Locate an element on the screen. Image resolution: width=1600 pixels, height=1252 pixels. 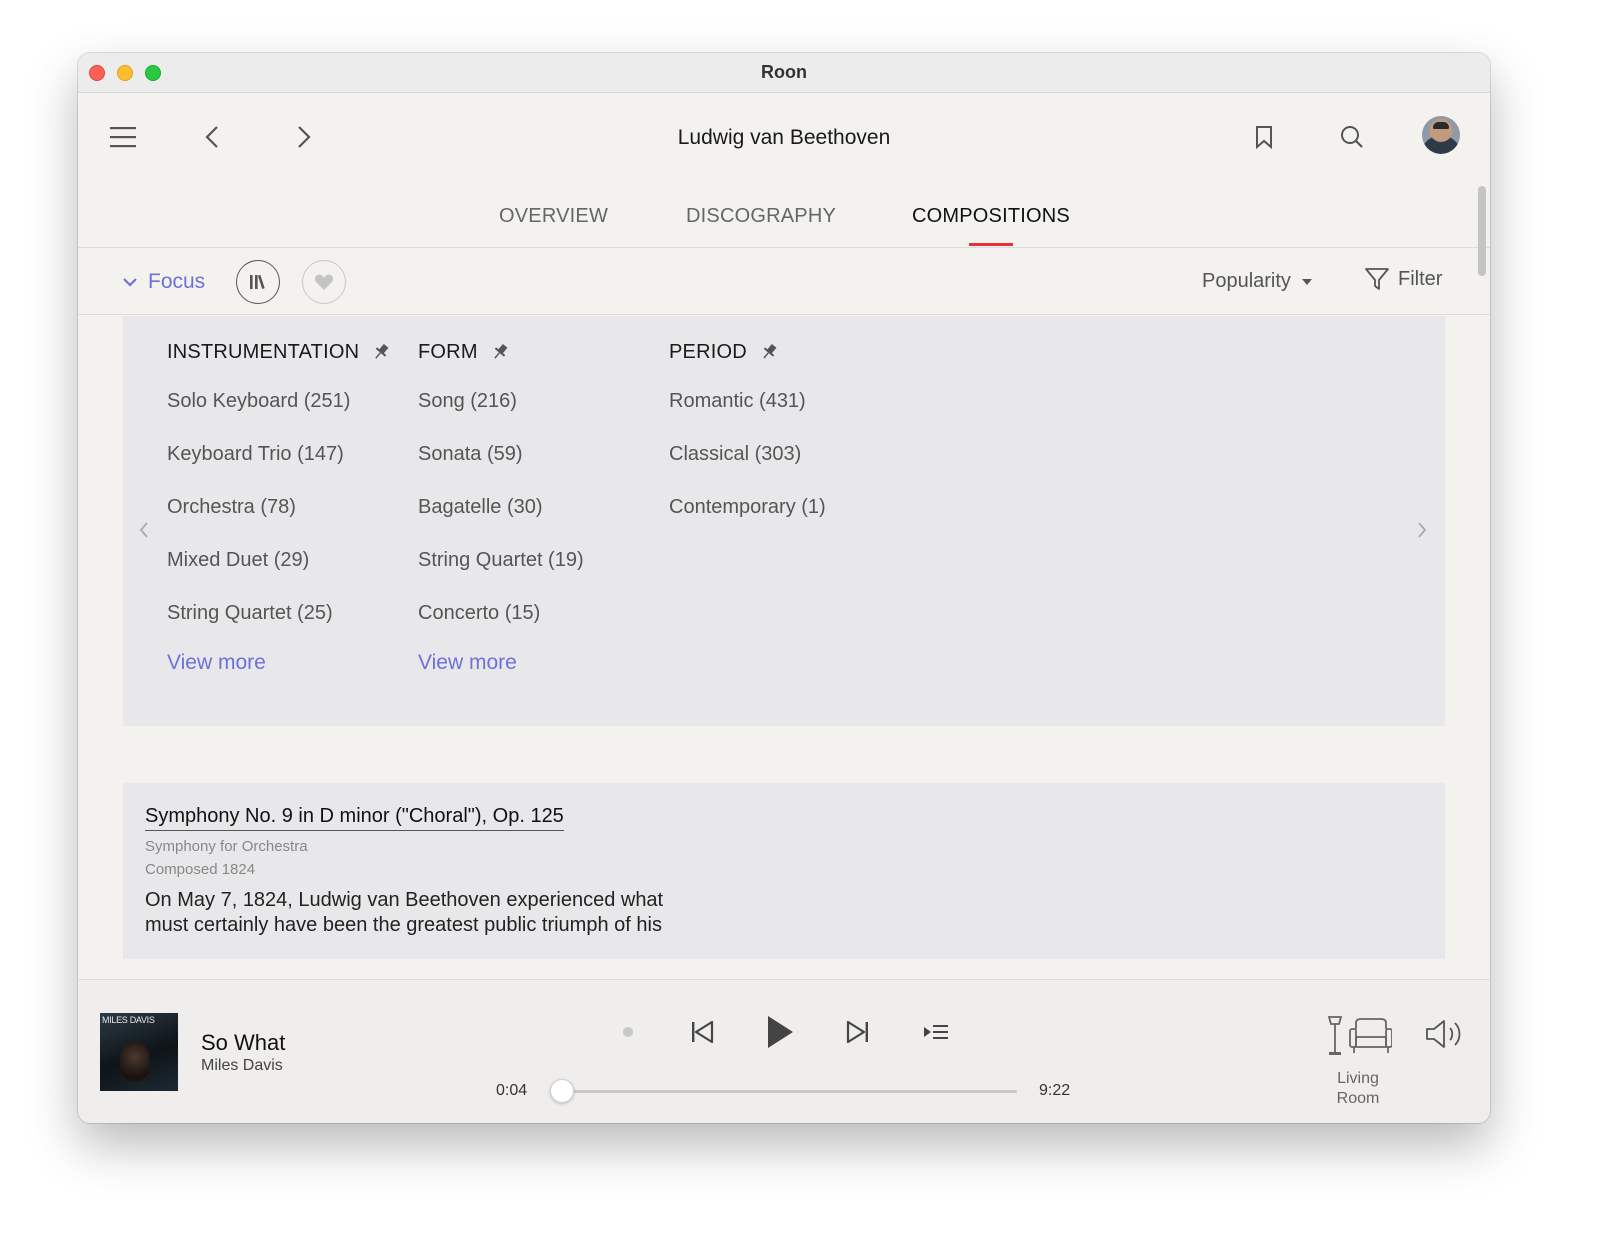
facet-header: PERIOD is located at coordinates (708, 351).